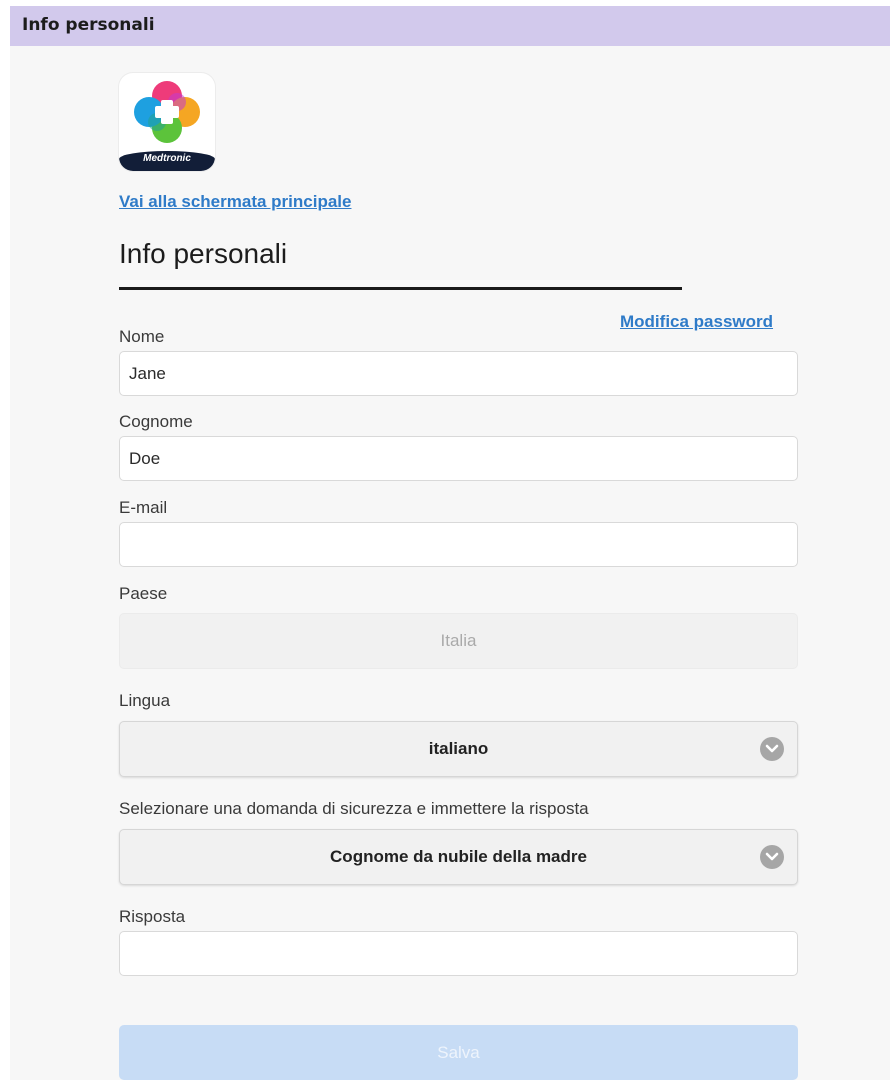 The width and height of the screenshot is (890, 1080). Describe the element at coordinates (458, 373) in the screenshot. I see `first-name-field` at that location.